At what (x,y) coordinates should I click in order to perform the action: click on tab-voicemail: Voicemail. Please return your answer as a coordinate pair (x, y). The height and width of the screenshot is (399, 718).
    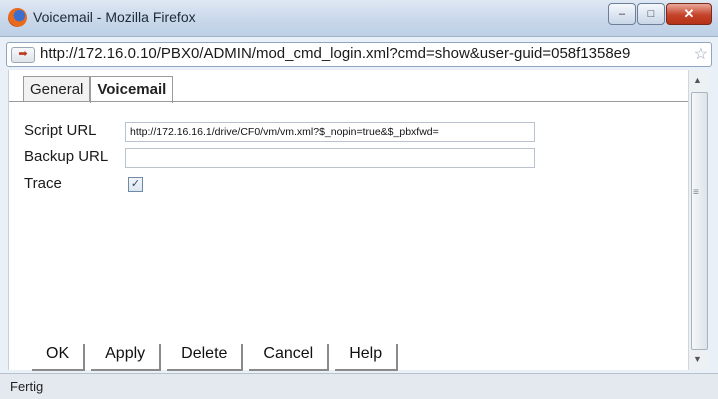
    Looking at the image, I should click on (132, 89).